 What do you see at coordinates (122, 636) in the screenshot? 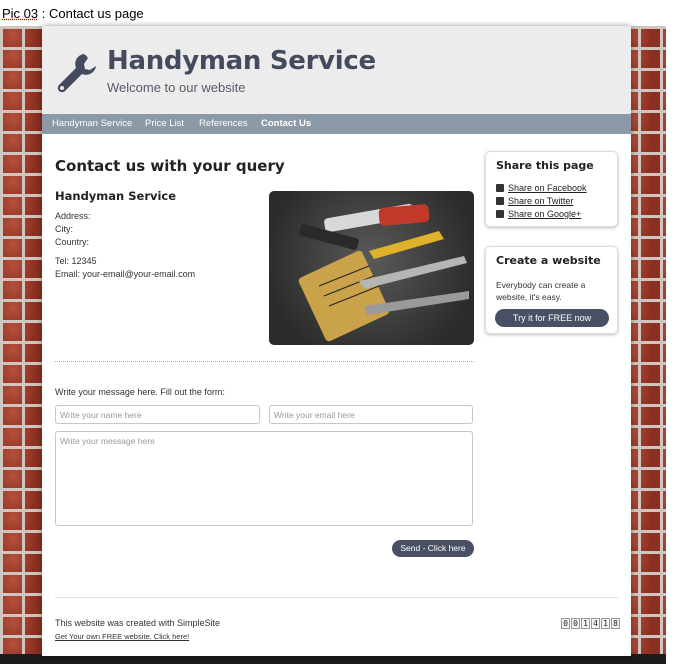
I see `footer-link: Get Your own FREE website. Click here!` at bounding box center [122, 636].